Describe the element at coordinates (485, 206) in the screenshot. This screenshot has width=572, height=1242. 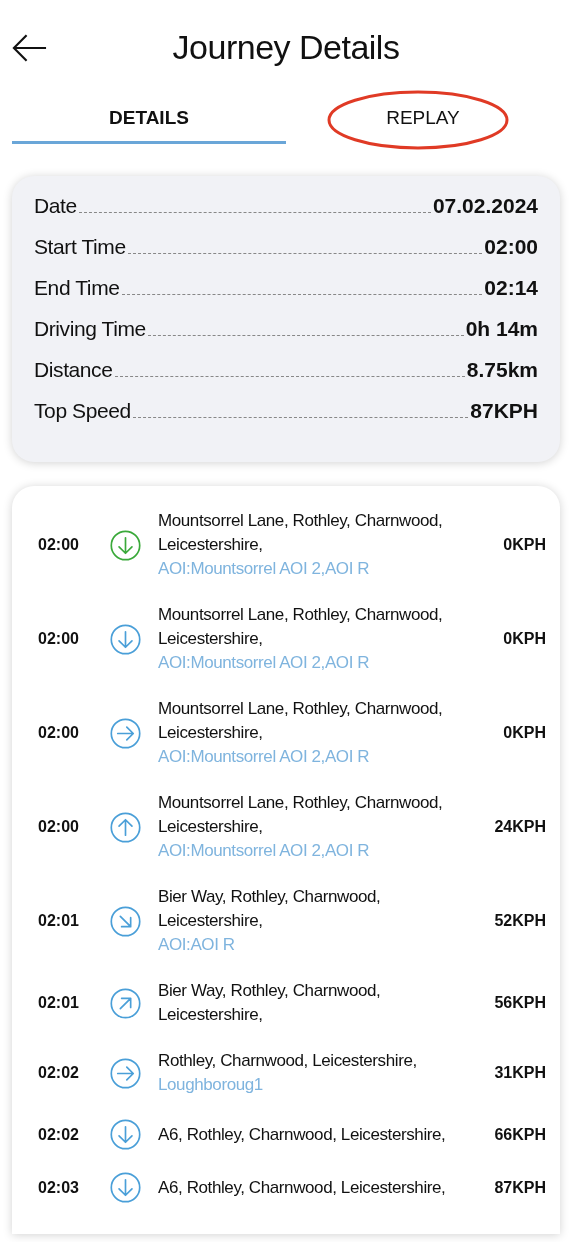
I see `field-value: 07.02.2024` at that location.